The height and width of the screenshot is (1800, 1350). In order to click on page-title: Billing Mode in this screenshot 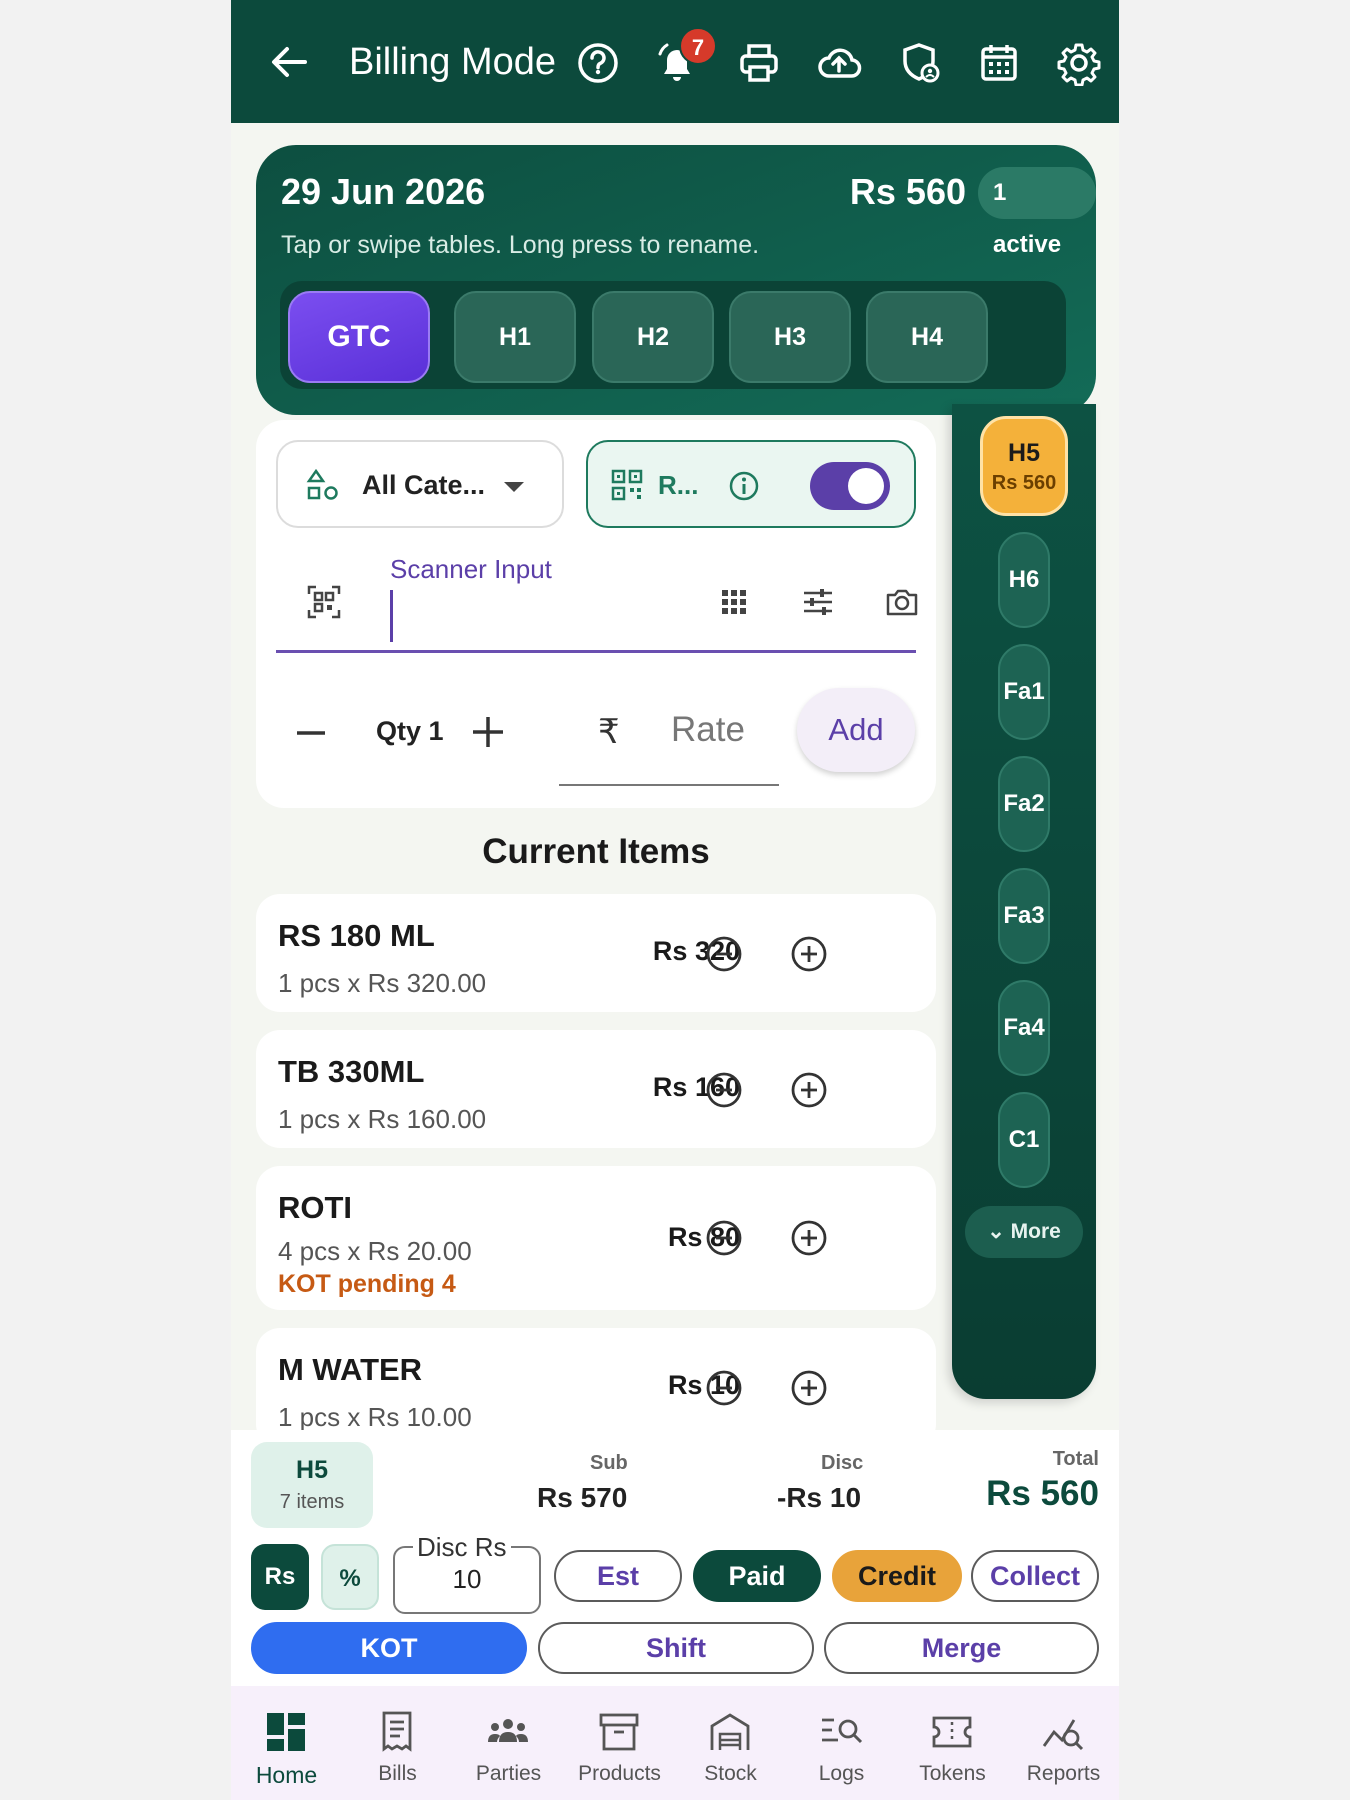, I will do `click(452, 62)`.